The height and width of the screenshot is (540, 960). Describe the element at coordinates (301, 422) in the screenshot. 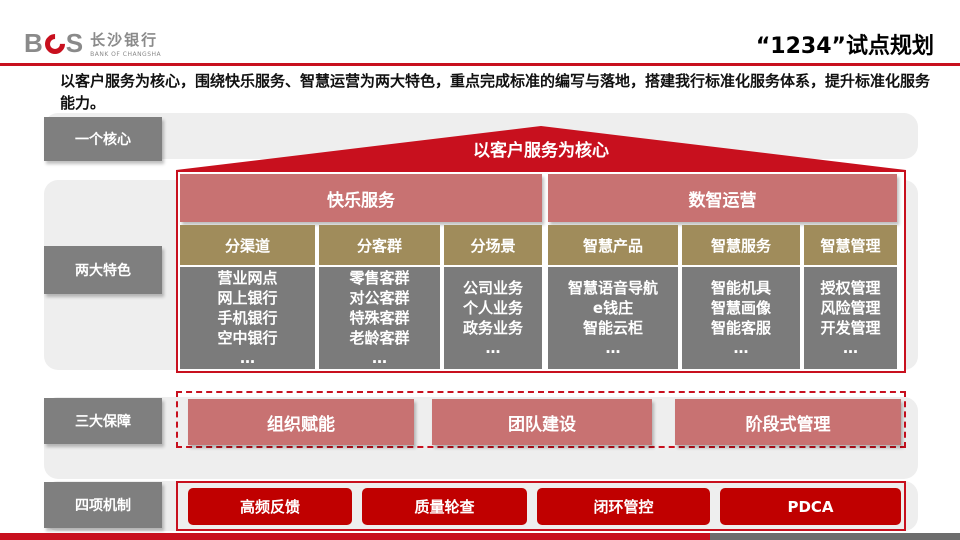

I see `guarantee-organization: 组织赋能` at that location.